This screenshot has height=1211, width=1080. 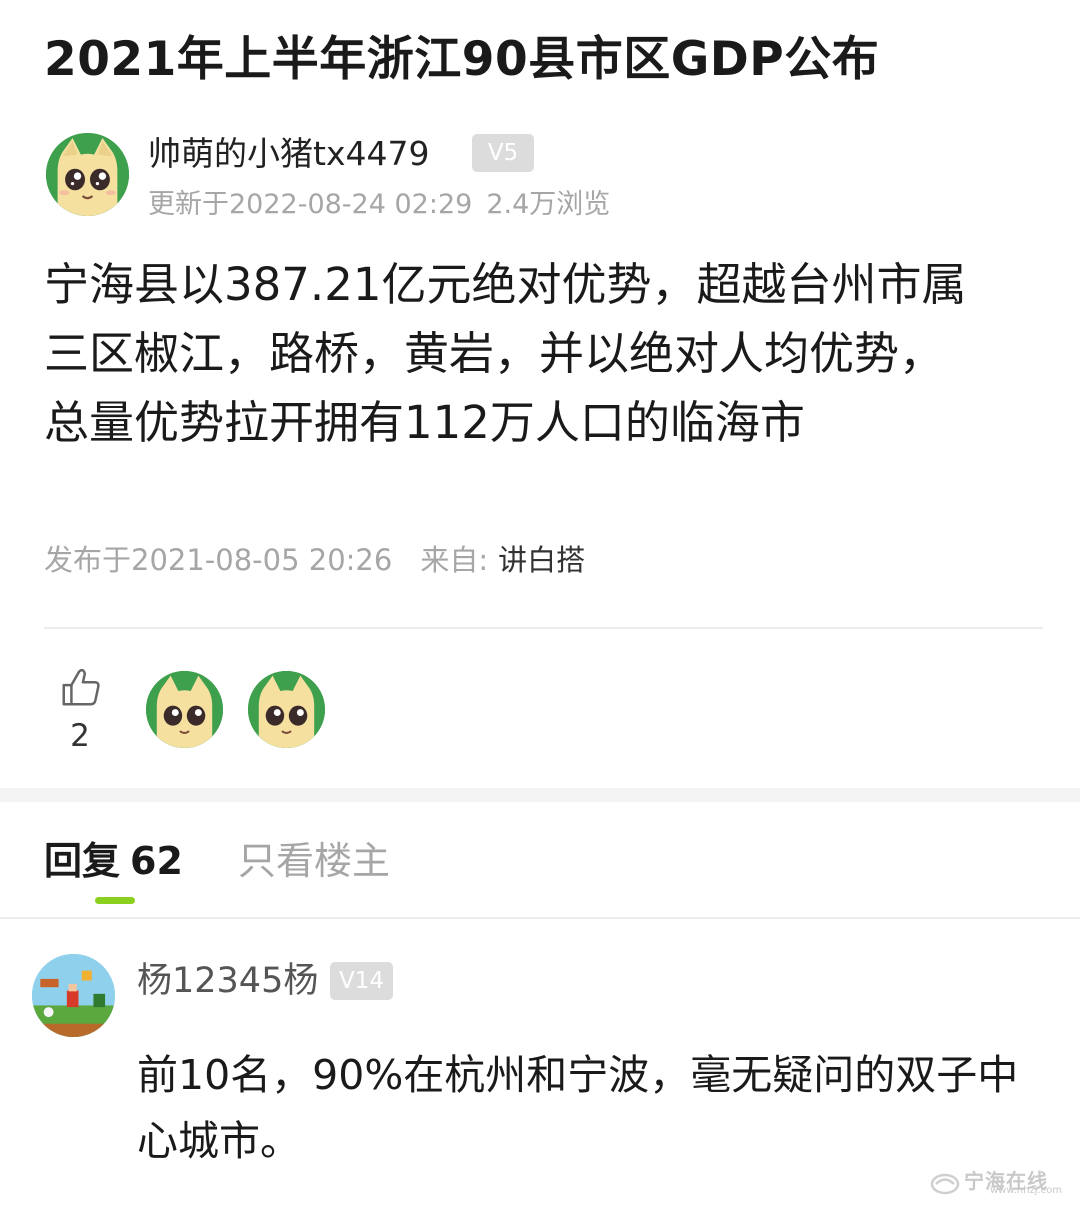 What do you see at coordinates (218, 560) in the screenshot?
I see `publish-time: 发布于2021-08-05 20:26` at bounding box center [218, 560].